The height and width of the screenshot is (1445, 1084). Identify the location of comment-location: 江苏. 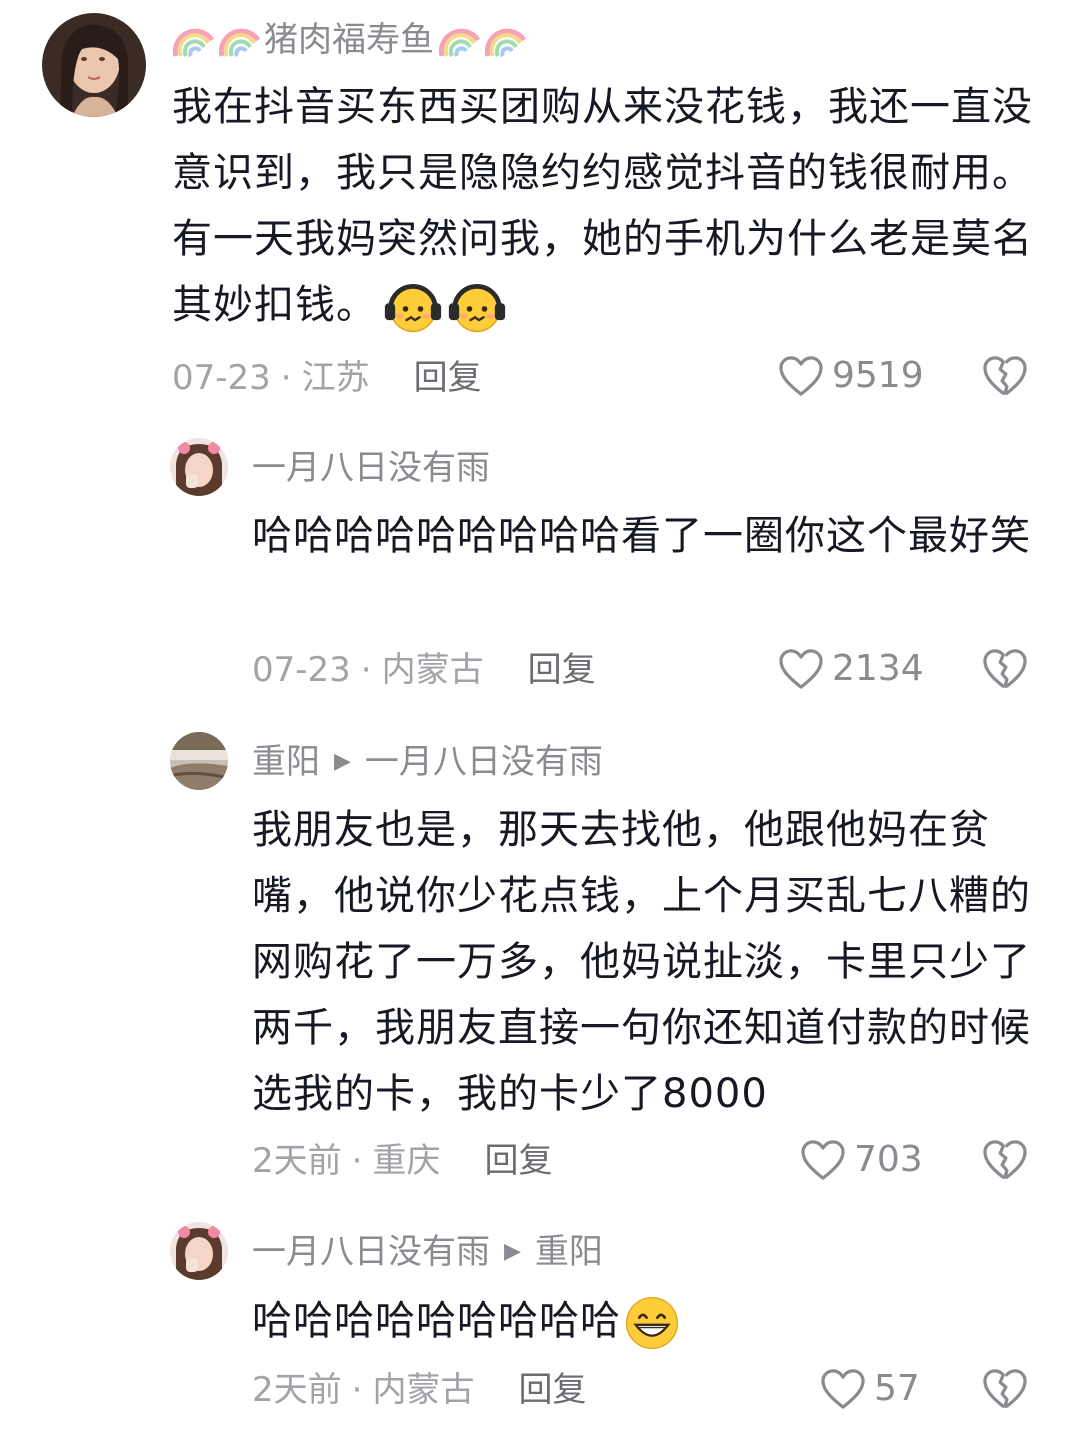
(335, 378).